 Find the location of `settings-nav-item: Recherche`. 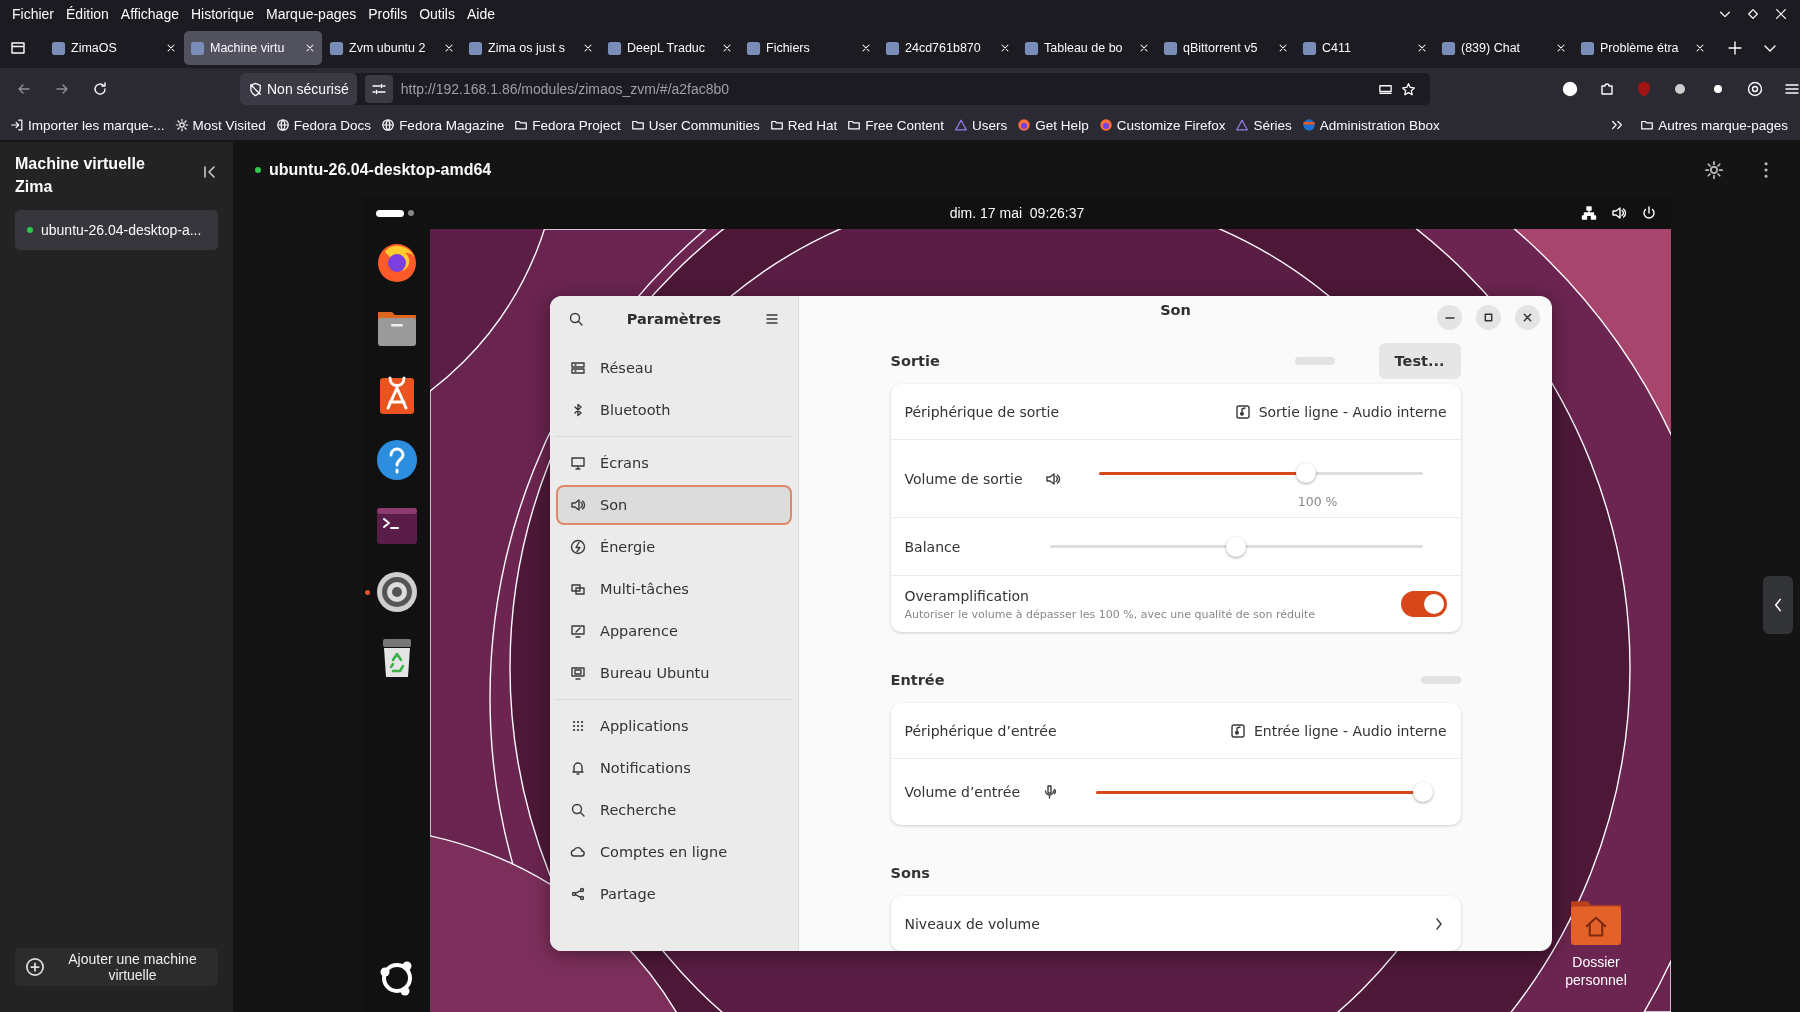

settings-nav-item: Recherche is located at coordinates (674, 810).